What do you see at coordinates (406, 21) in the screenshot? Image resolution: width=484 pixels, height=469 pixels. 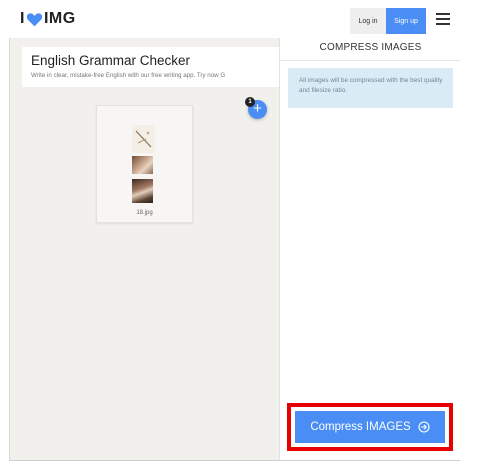 I see `signup-button: Sign up` at bounding box center [406, 21].